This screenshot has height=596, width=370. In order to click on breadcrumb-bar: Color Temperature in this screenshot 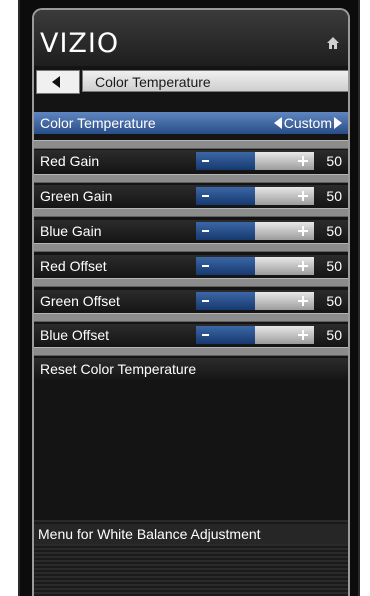, I will do `click(191, 82)`.